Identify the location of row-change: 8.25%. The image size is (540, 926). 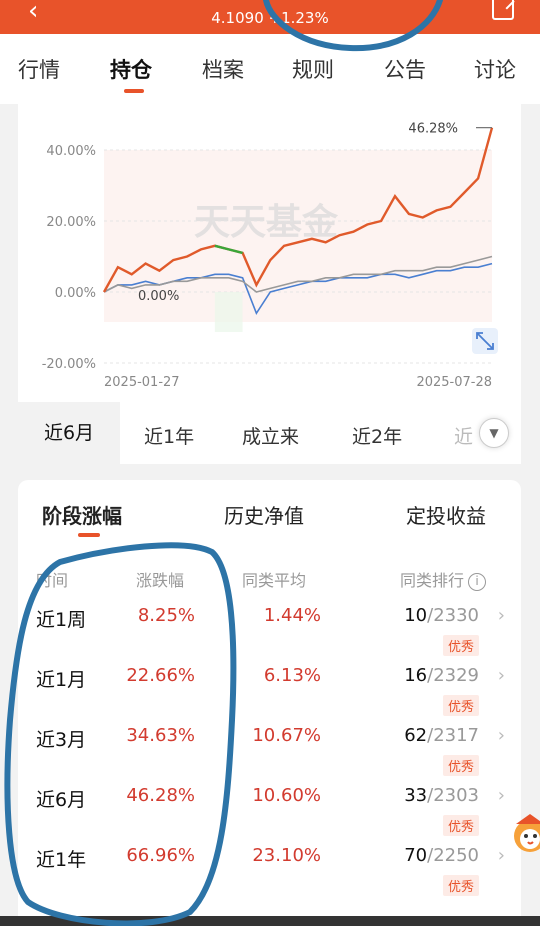
(166, 615).